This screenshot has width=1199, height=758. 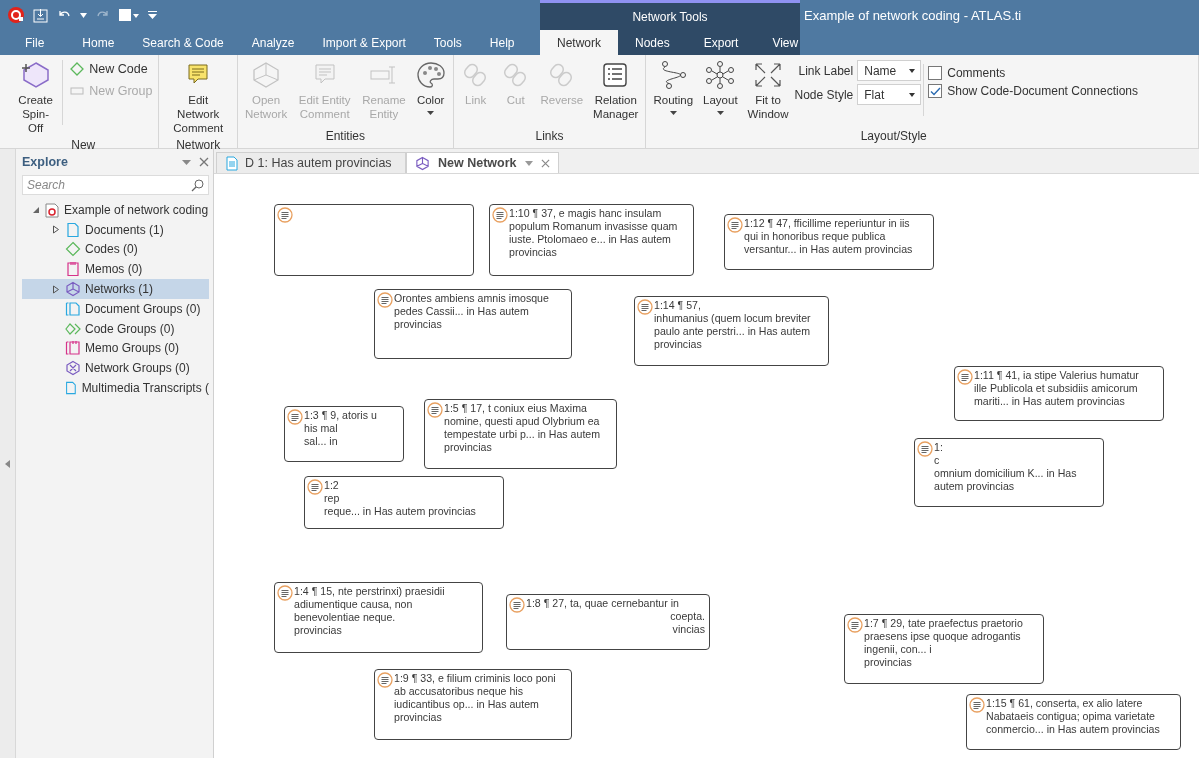 What do you see at coordinates (83, 15) in the screenshot?
I see `caret-icon` at bounding box center [83, 15].